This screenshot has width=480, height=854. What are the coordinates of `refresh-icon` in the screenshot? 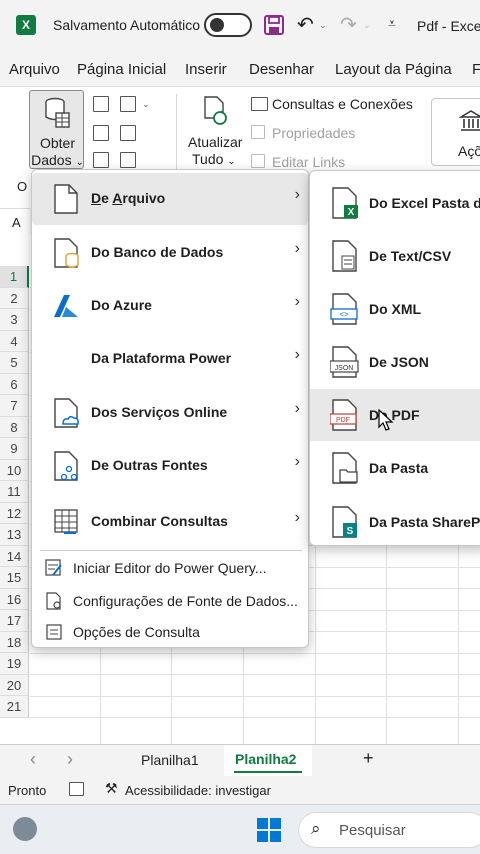 It's located at (215, 110).